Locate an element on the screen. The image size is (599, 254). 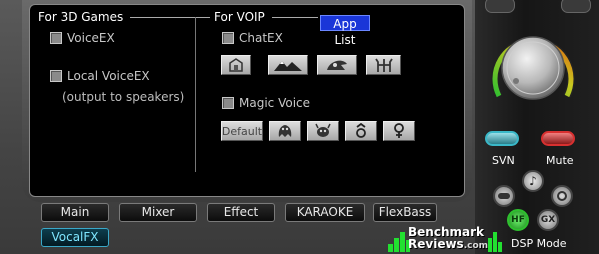
male-symbol-icon is located at coordinates (361, 130).